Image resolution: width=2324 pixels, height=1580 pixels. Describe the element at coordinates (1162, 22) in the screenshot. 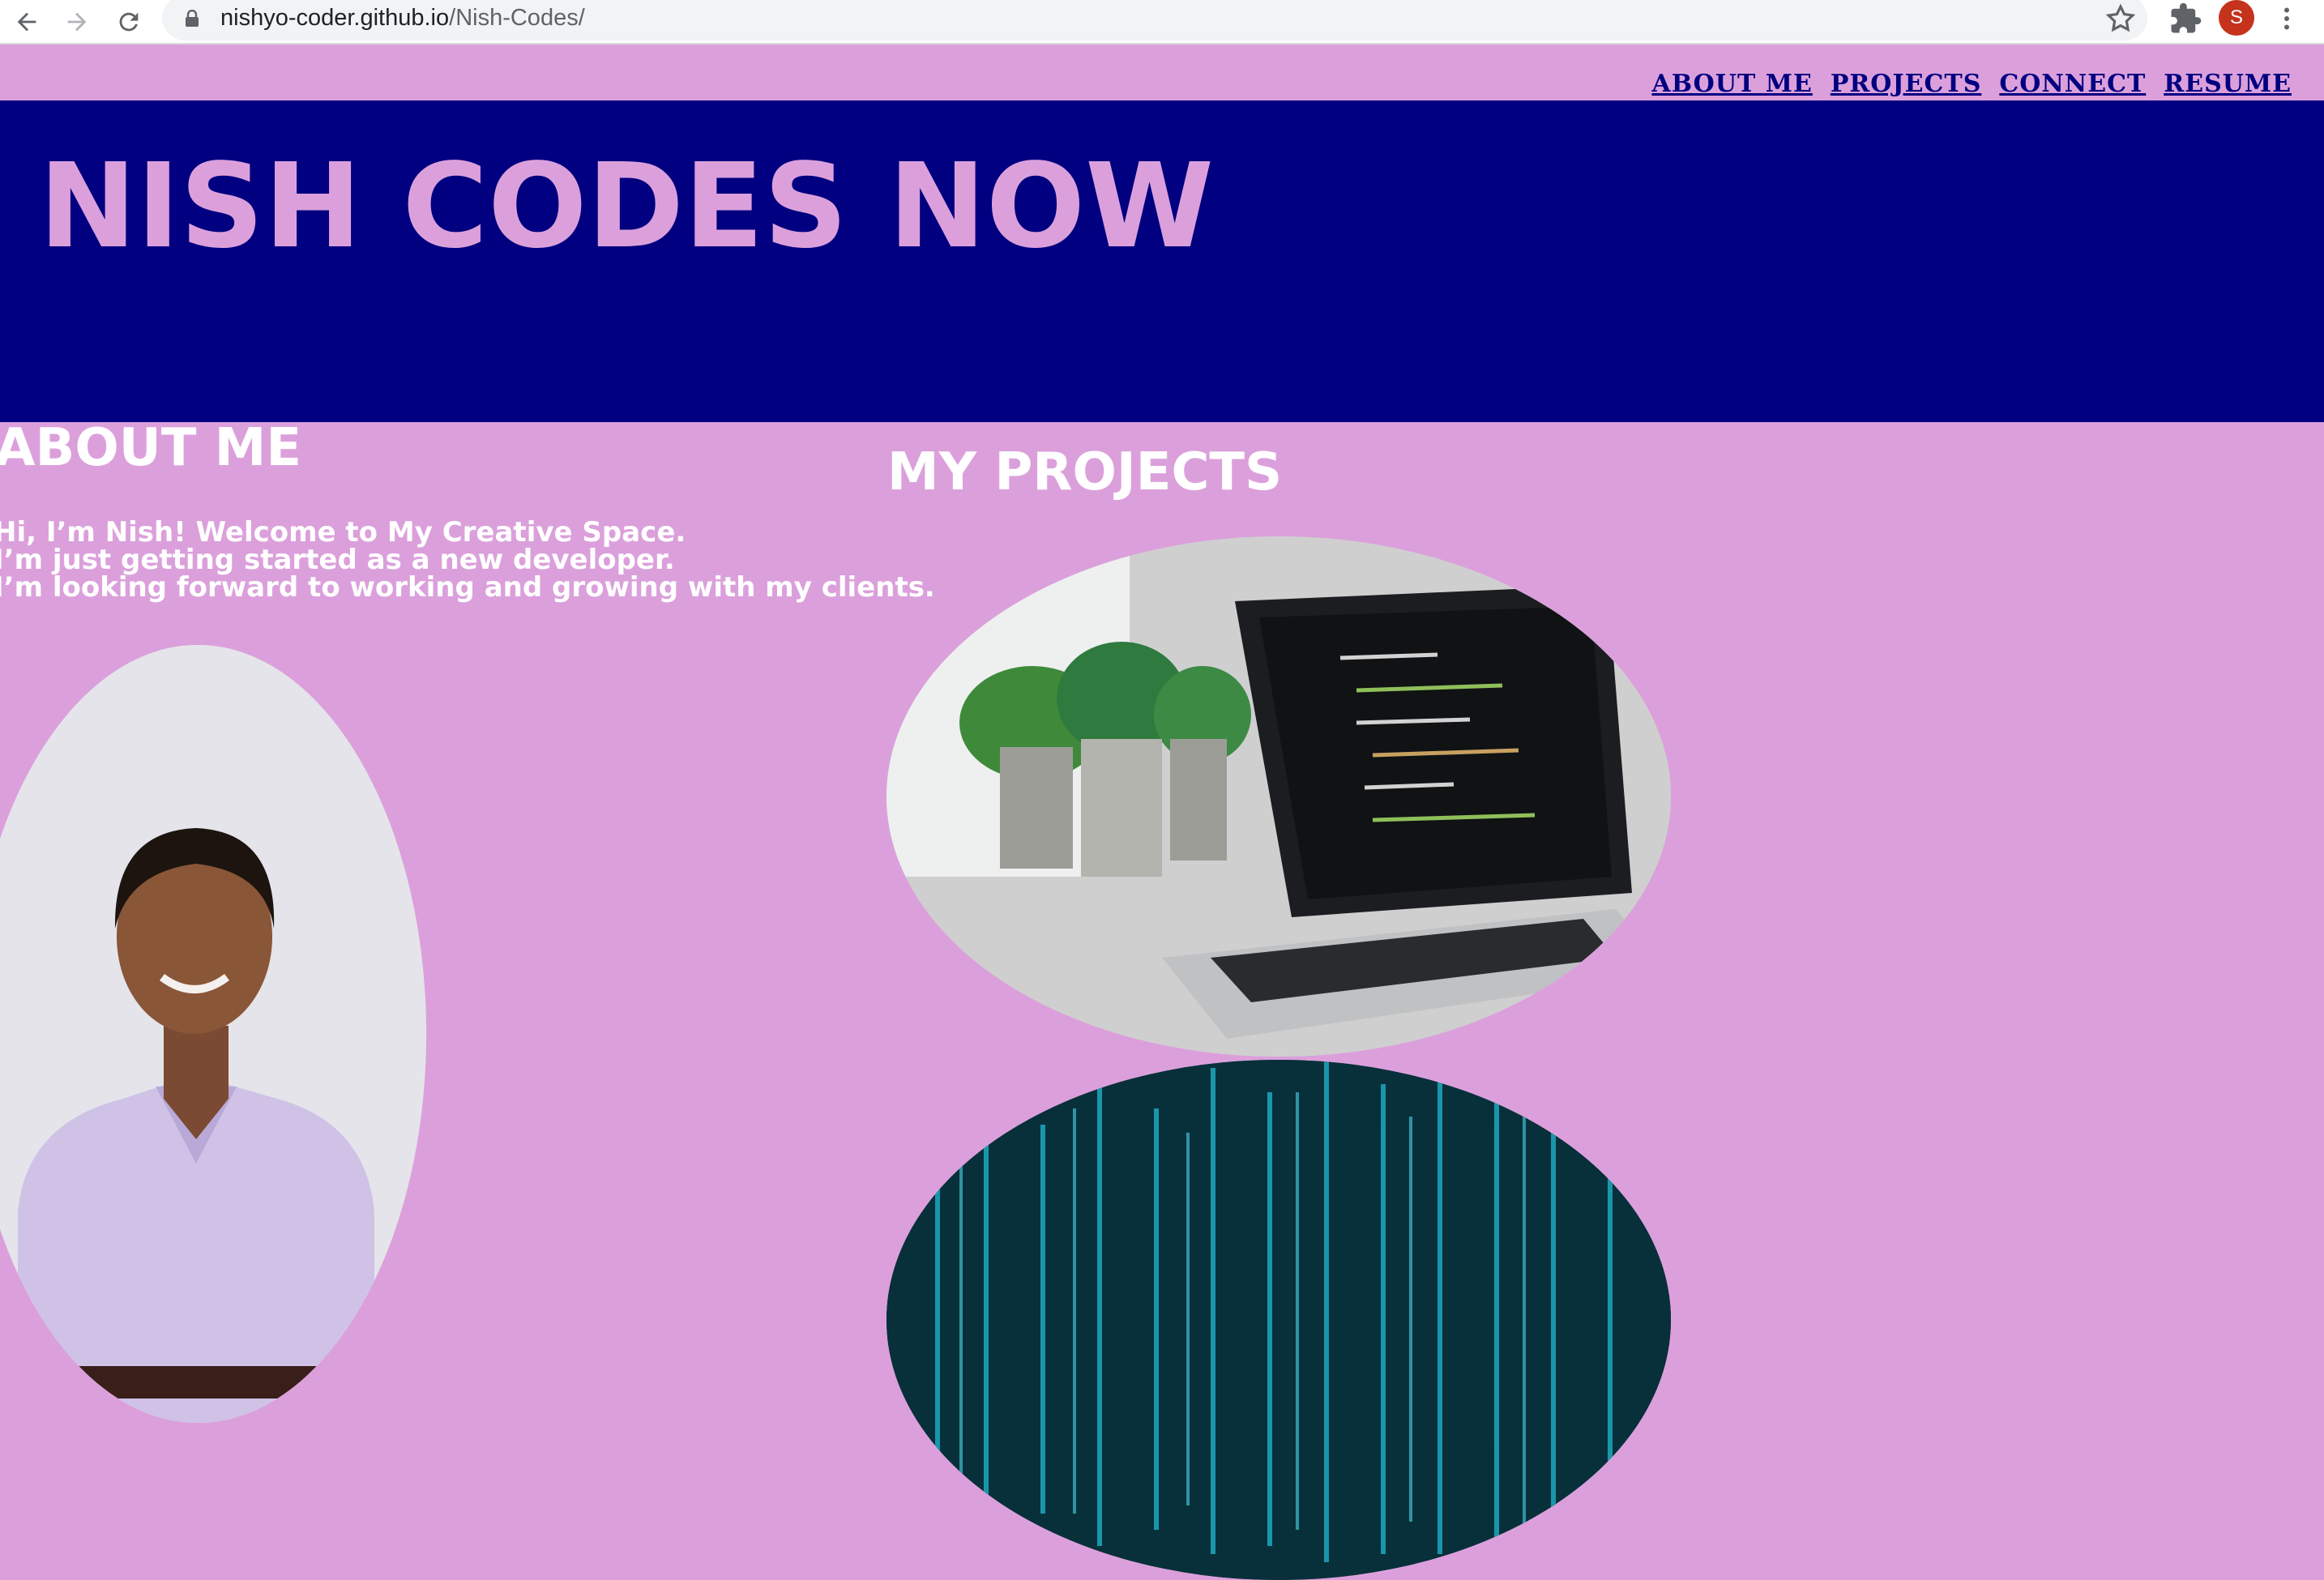

I see `browser-toolbar: nishyo-coder.github.io/Nish-Codes/ S` at that location.